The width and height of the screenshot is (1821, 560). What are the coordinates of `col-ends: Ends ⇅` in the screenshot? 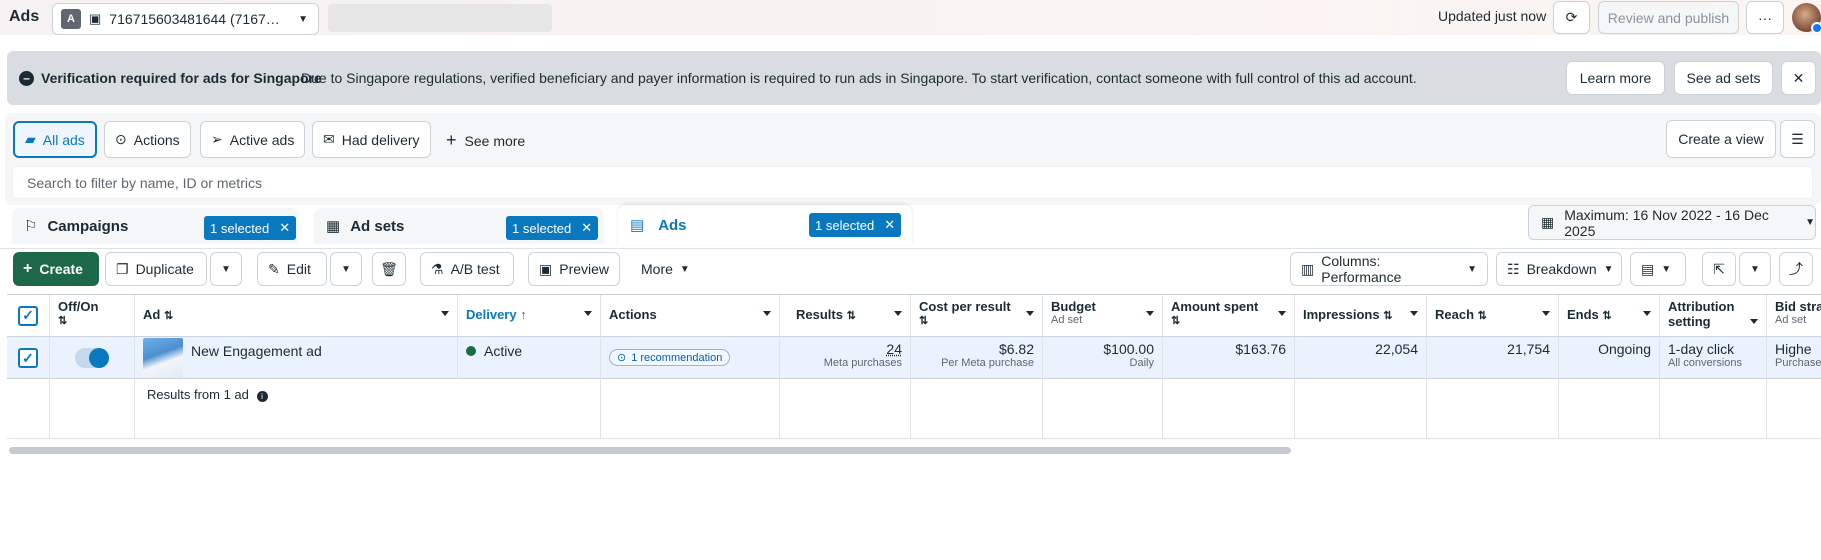 It's located at (1609, 316).